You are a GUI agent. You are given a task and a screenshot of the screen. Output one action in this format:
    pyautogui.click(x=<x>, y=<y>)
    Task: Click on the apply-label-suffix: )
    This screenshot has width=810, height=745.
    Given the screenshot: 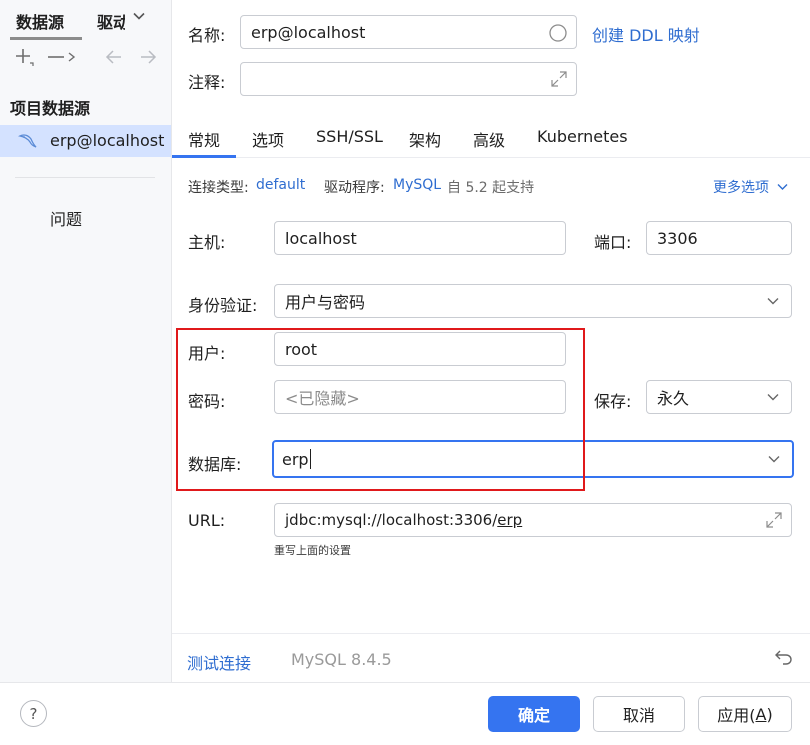 What is the action you would take?
    pyautogui.click(x=769, y=714)
    